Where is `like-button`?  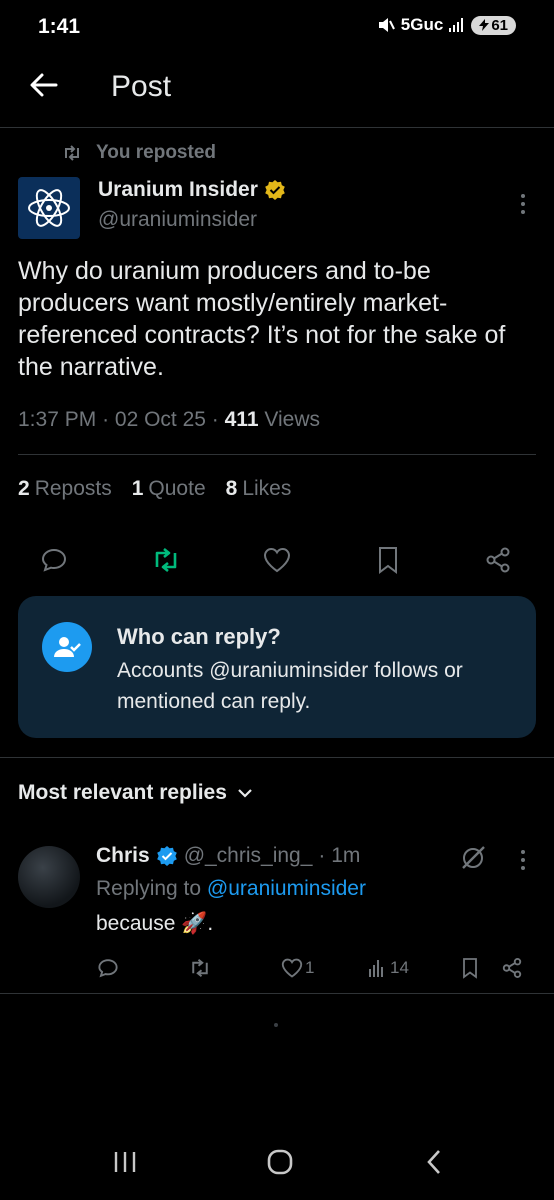 like-button is located at coordinates (277, 560).